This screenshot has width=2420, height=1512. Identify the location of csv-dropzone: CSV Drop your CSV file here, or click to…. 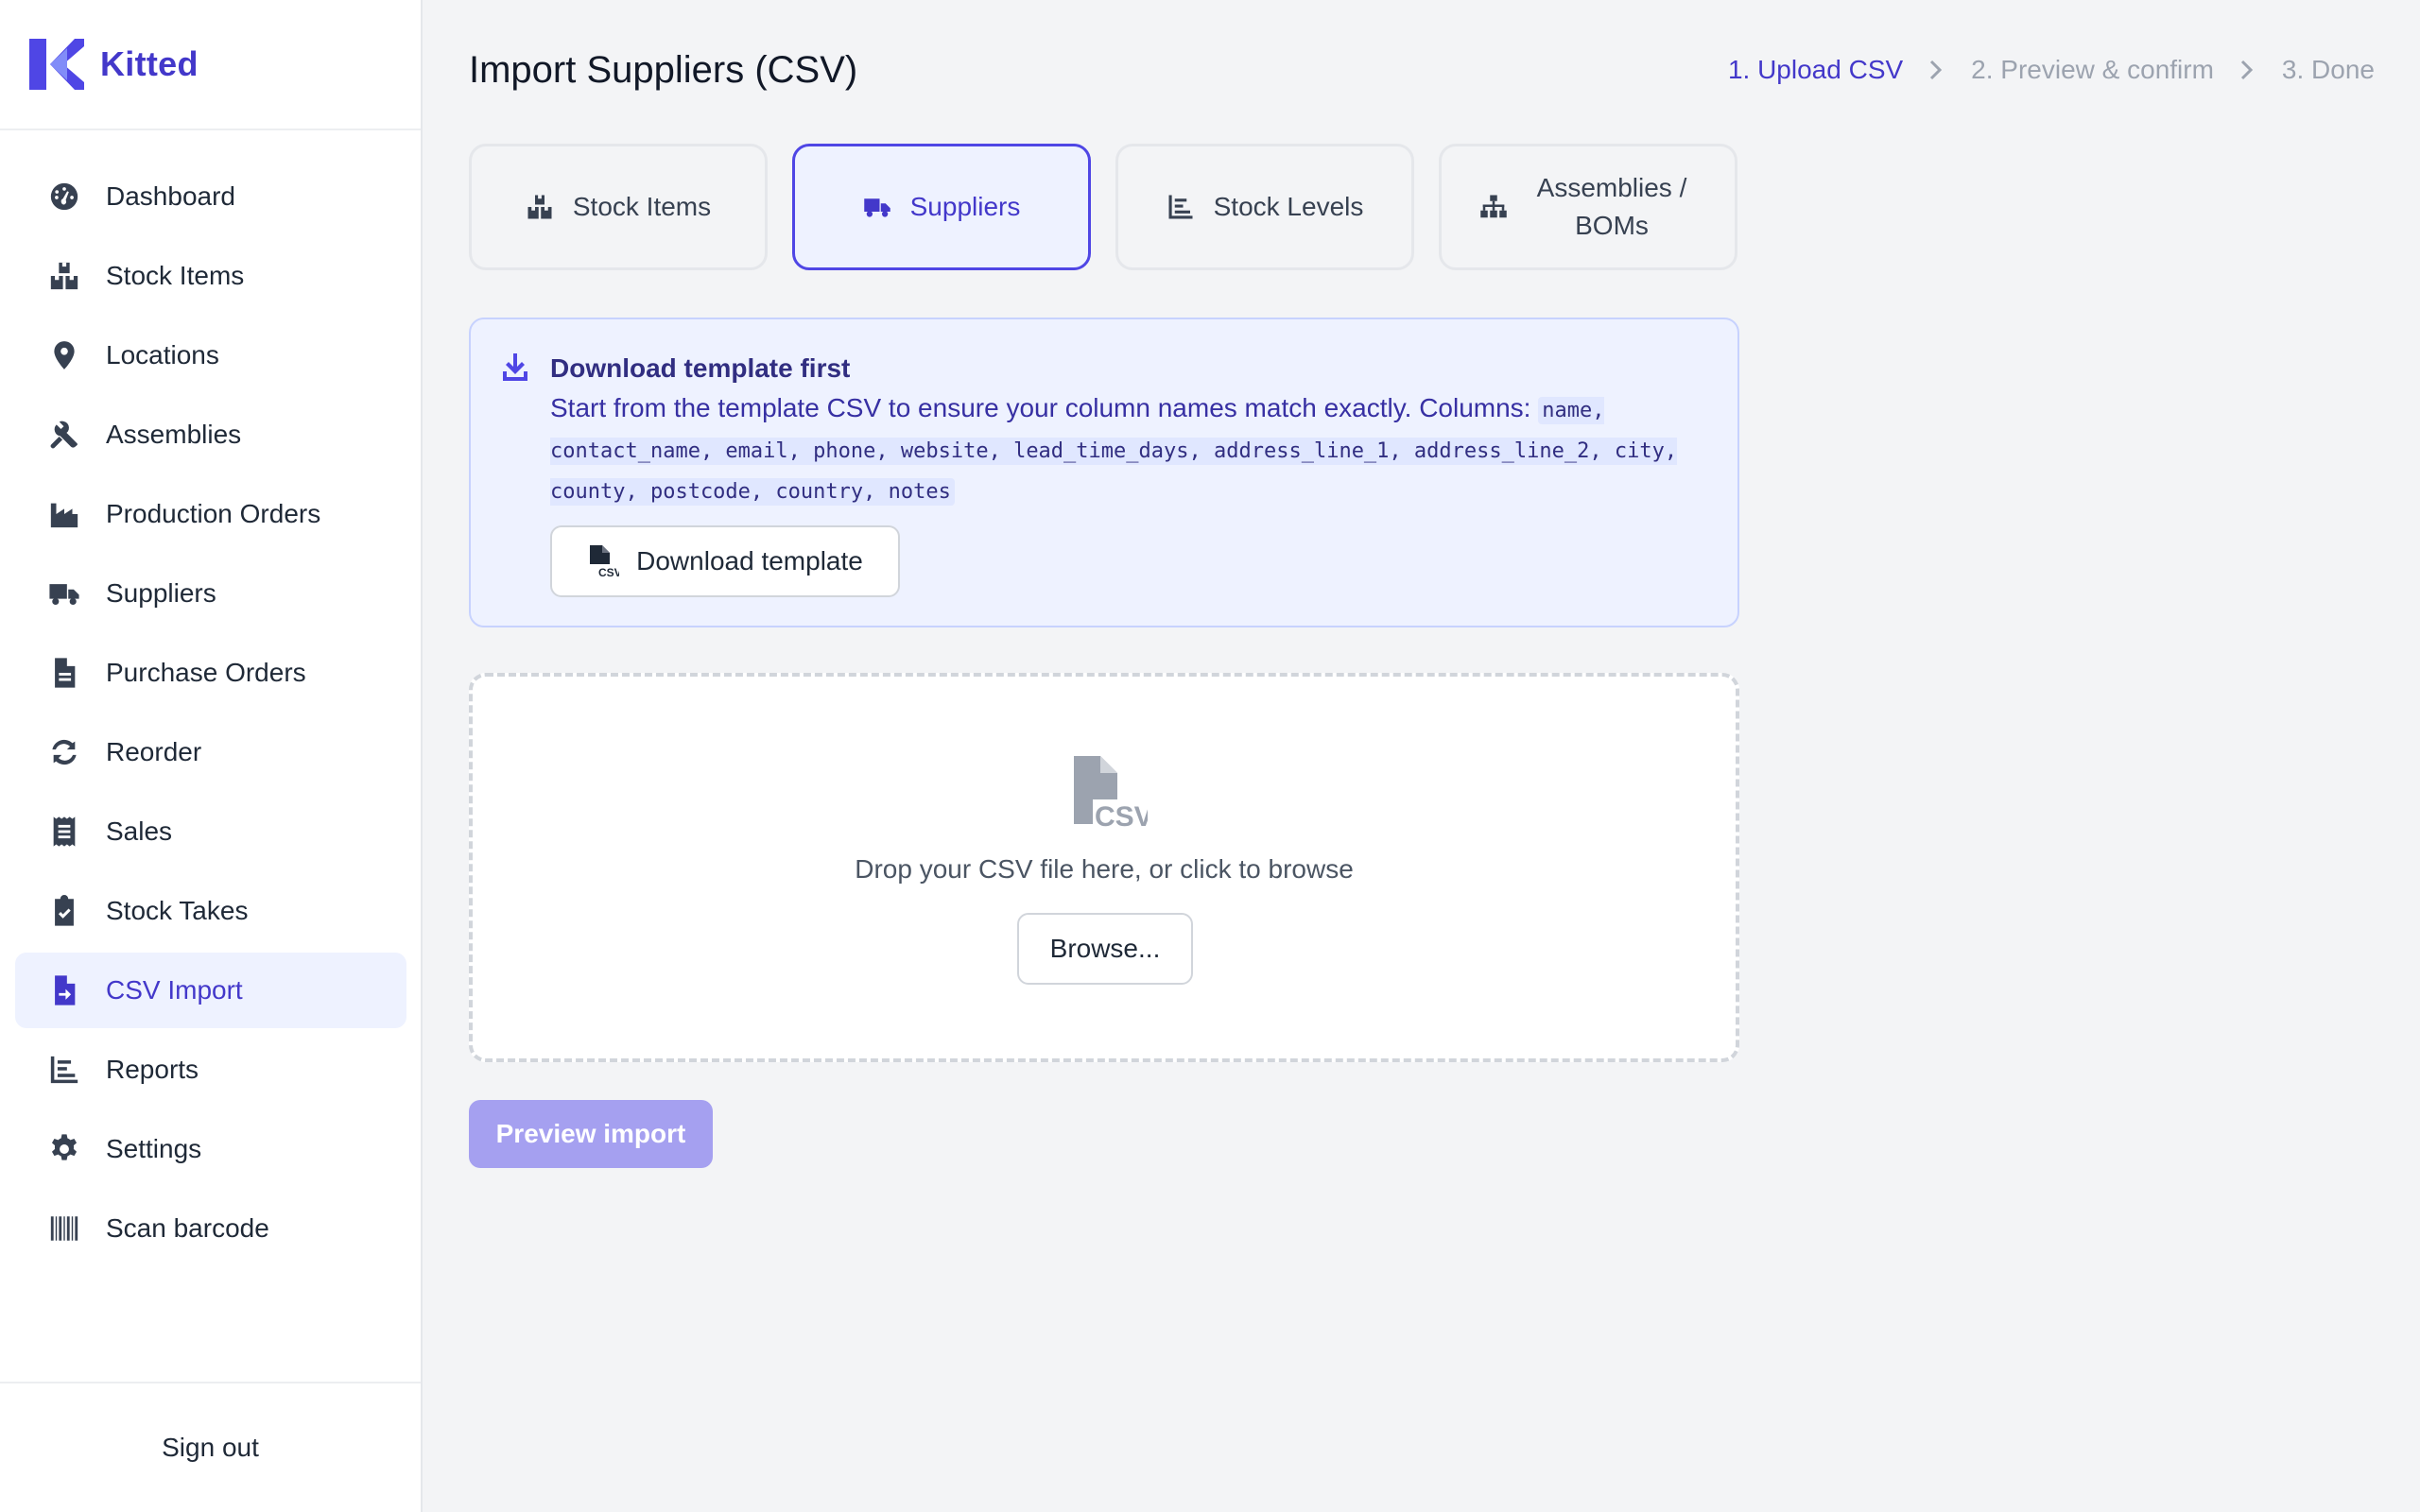
(1104, 867).